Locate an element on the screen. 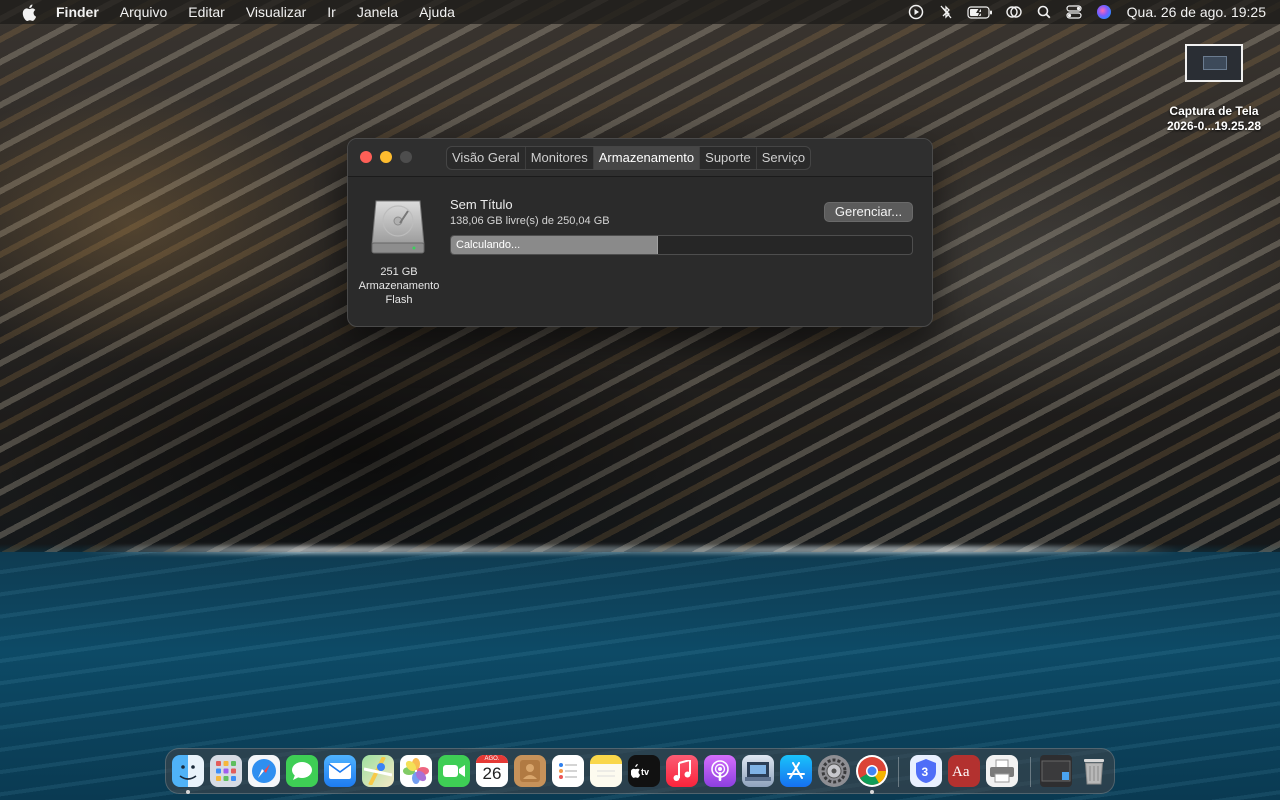 The height and width of the screenshot is (800, 1280). dock-safari-icon is located at coordinates (264, 771).